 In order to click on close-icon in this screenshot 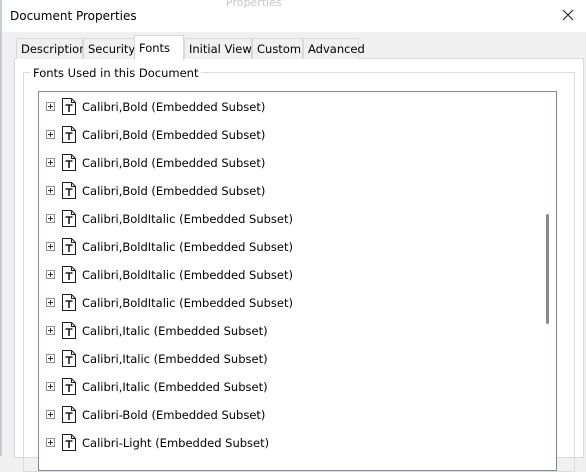, I will do `click(568, 15)`.